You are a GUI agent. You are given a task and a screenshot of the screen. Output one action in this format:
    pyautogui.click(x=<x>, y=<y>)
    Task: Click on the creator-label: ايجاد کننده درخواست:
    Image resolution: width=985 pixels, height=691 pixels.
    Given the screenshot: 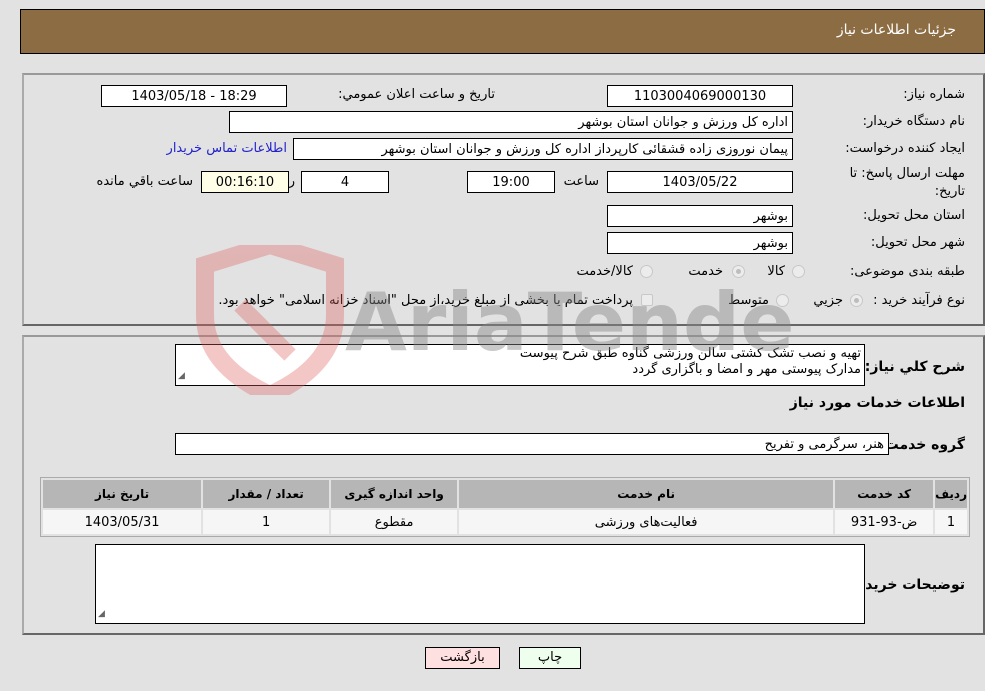 What is the action you would take?
    pyautogui.click(x=905, y=148)
    